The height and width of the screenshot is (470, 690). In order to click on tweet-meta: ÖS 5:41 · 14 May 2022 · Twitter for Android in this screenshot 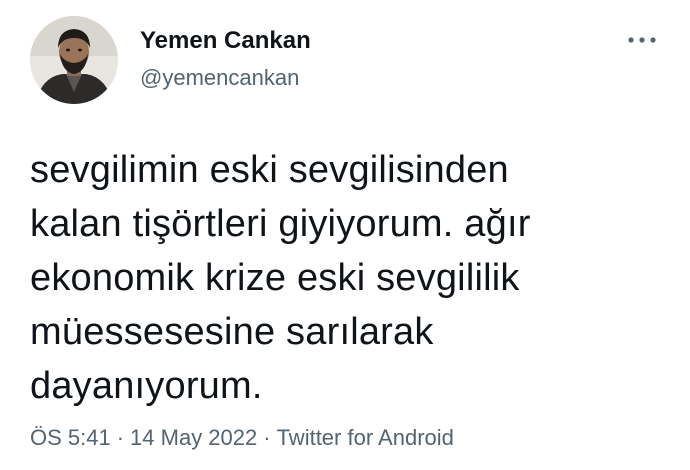, I will do `click(242, 438)`.